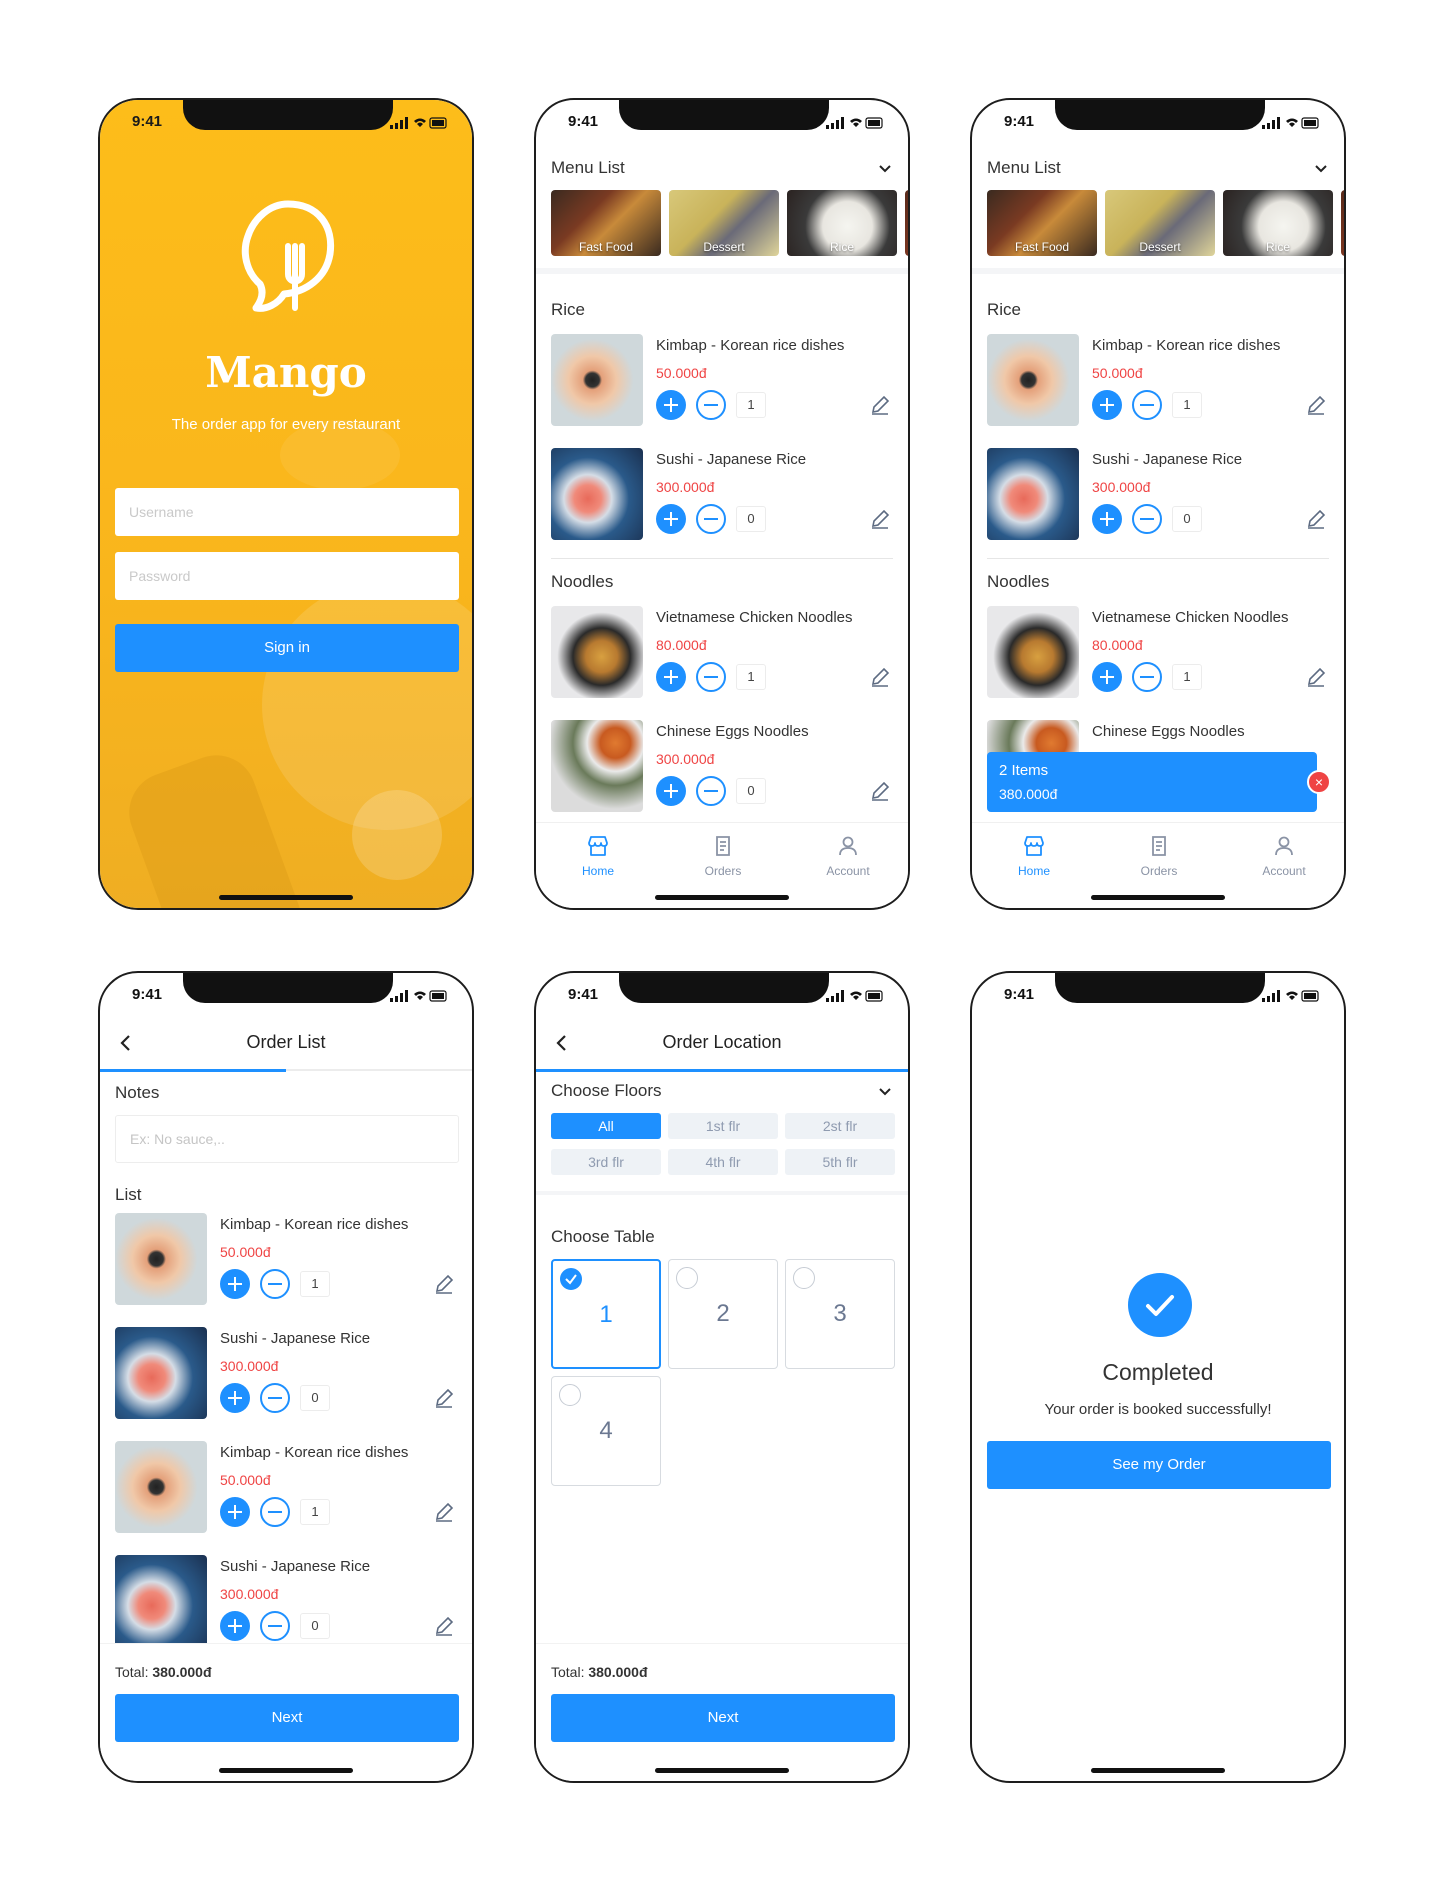 Image resolution: width=1440 pixels, height=1879 pixels. Describe the element at coordinates (570, 1395) in the screenshot. I see `radio-icon` at that location.